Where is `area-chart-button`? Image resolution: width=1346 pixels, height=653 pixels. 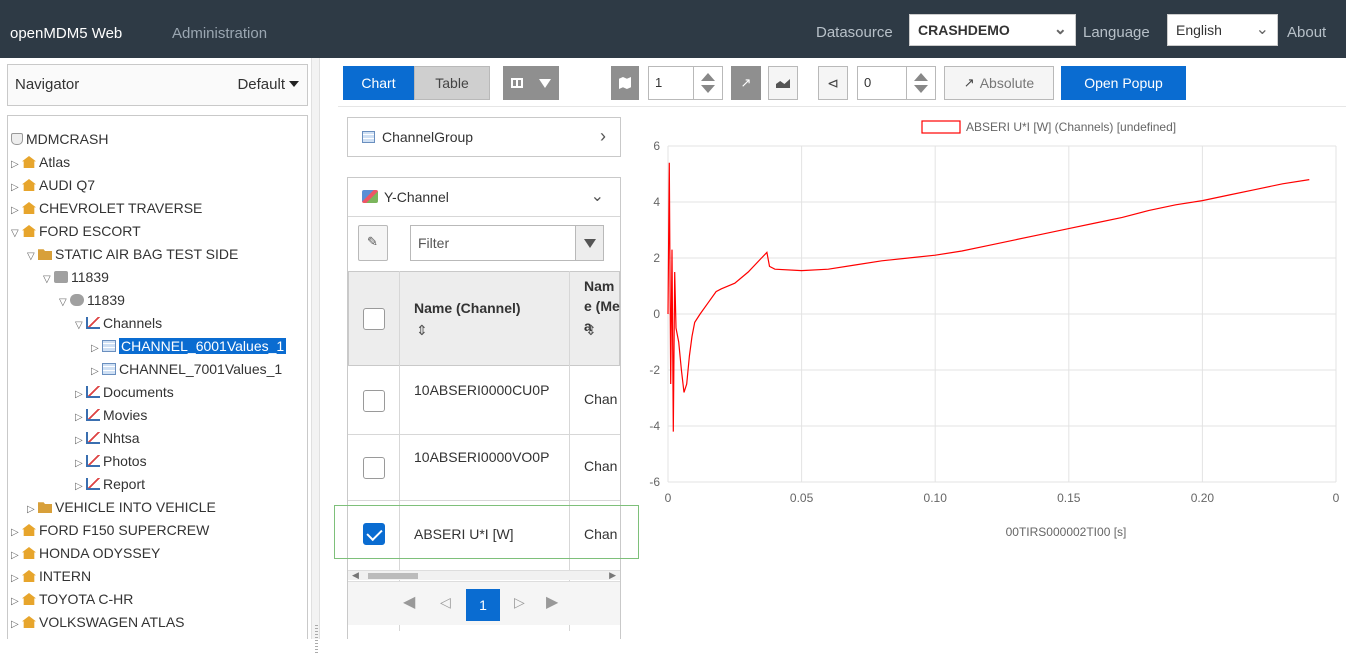 area-chart-button is located at coordinates (783, 83).